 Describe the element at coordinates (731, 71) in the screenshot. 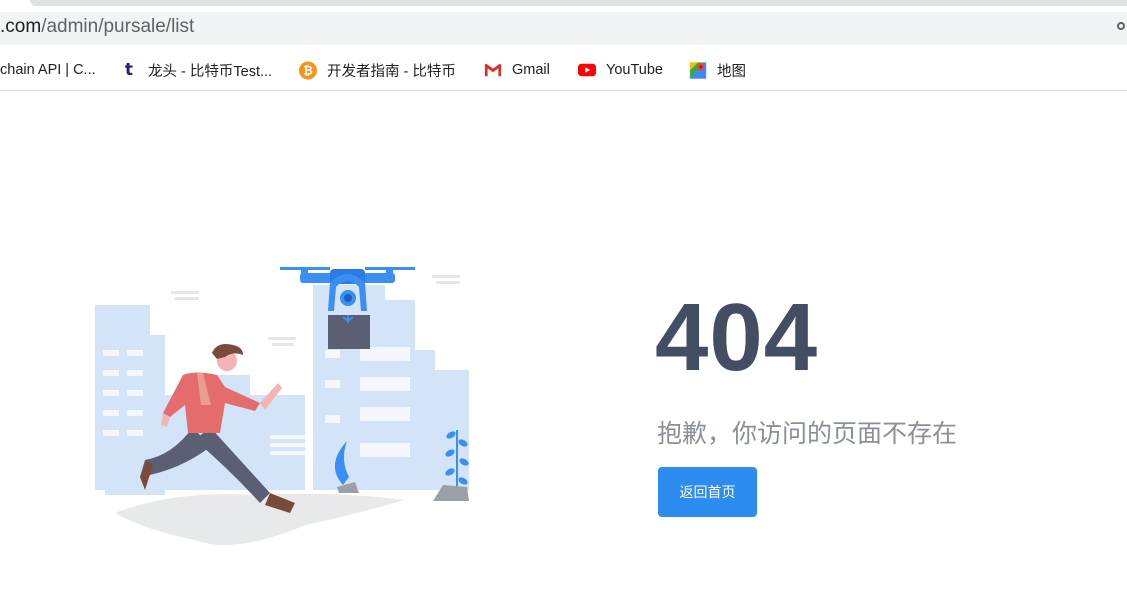

I see `bookmark-label: 地图` at that location.